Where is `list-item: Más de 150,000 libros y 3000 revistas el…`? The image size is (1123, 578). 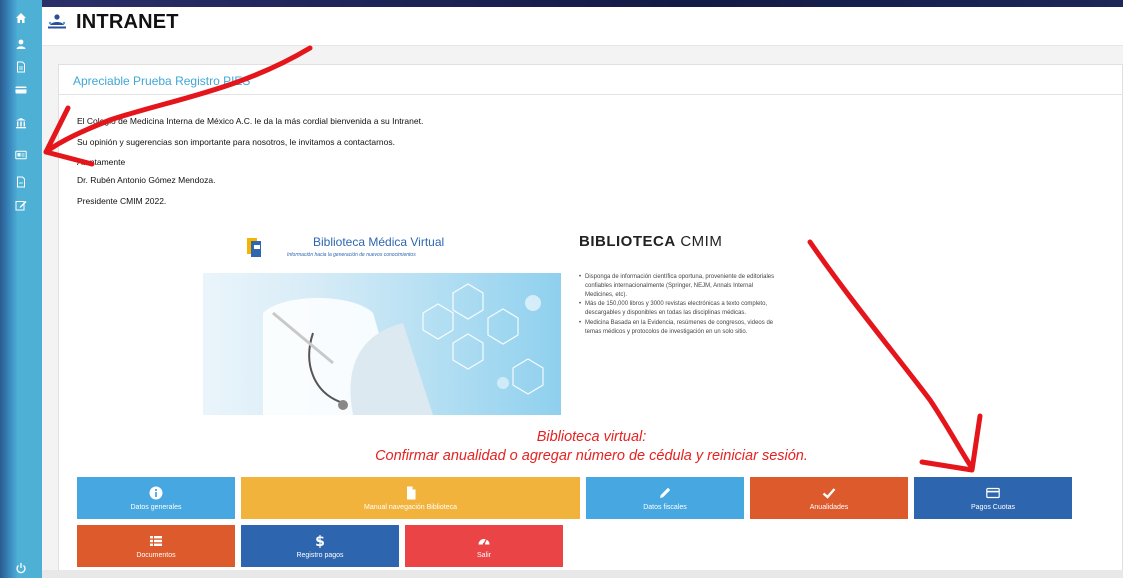
list-item: Más de 150,000 libros y 3000 revistas el… is located at coordinates (679, 309).